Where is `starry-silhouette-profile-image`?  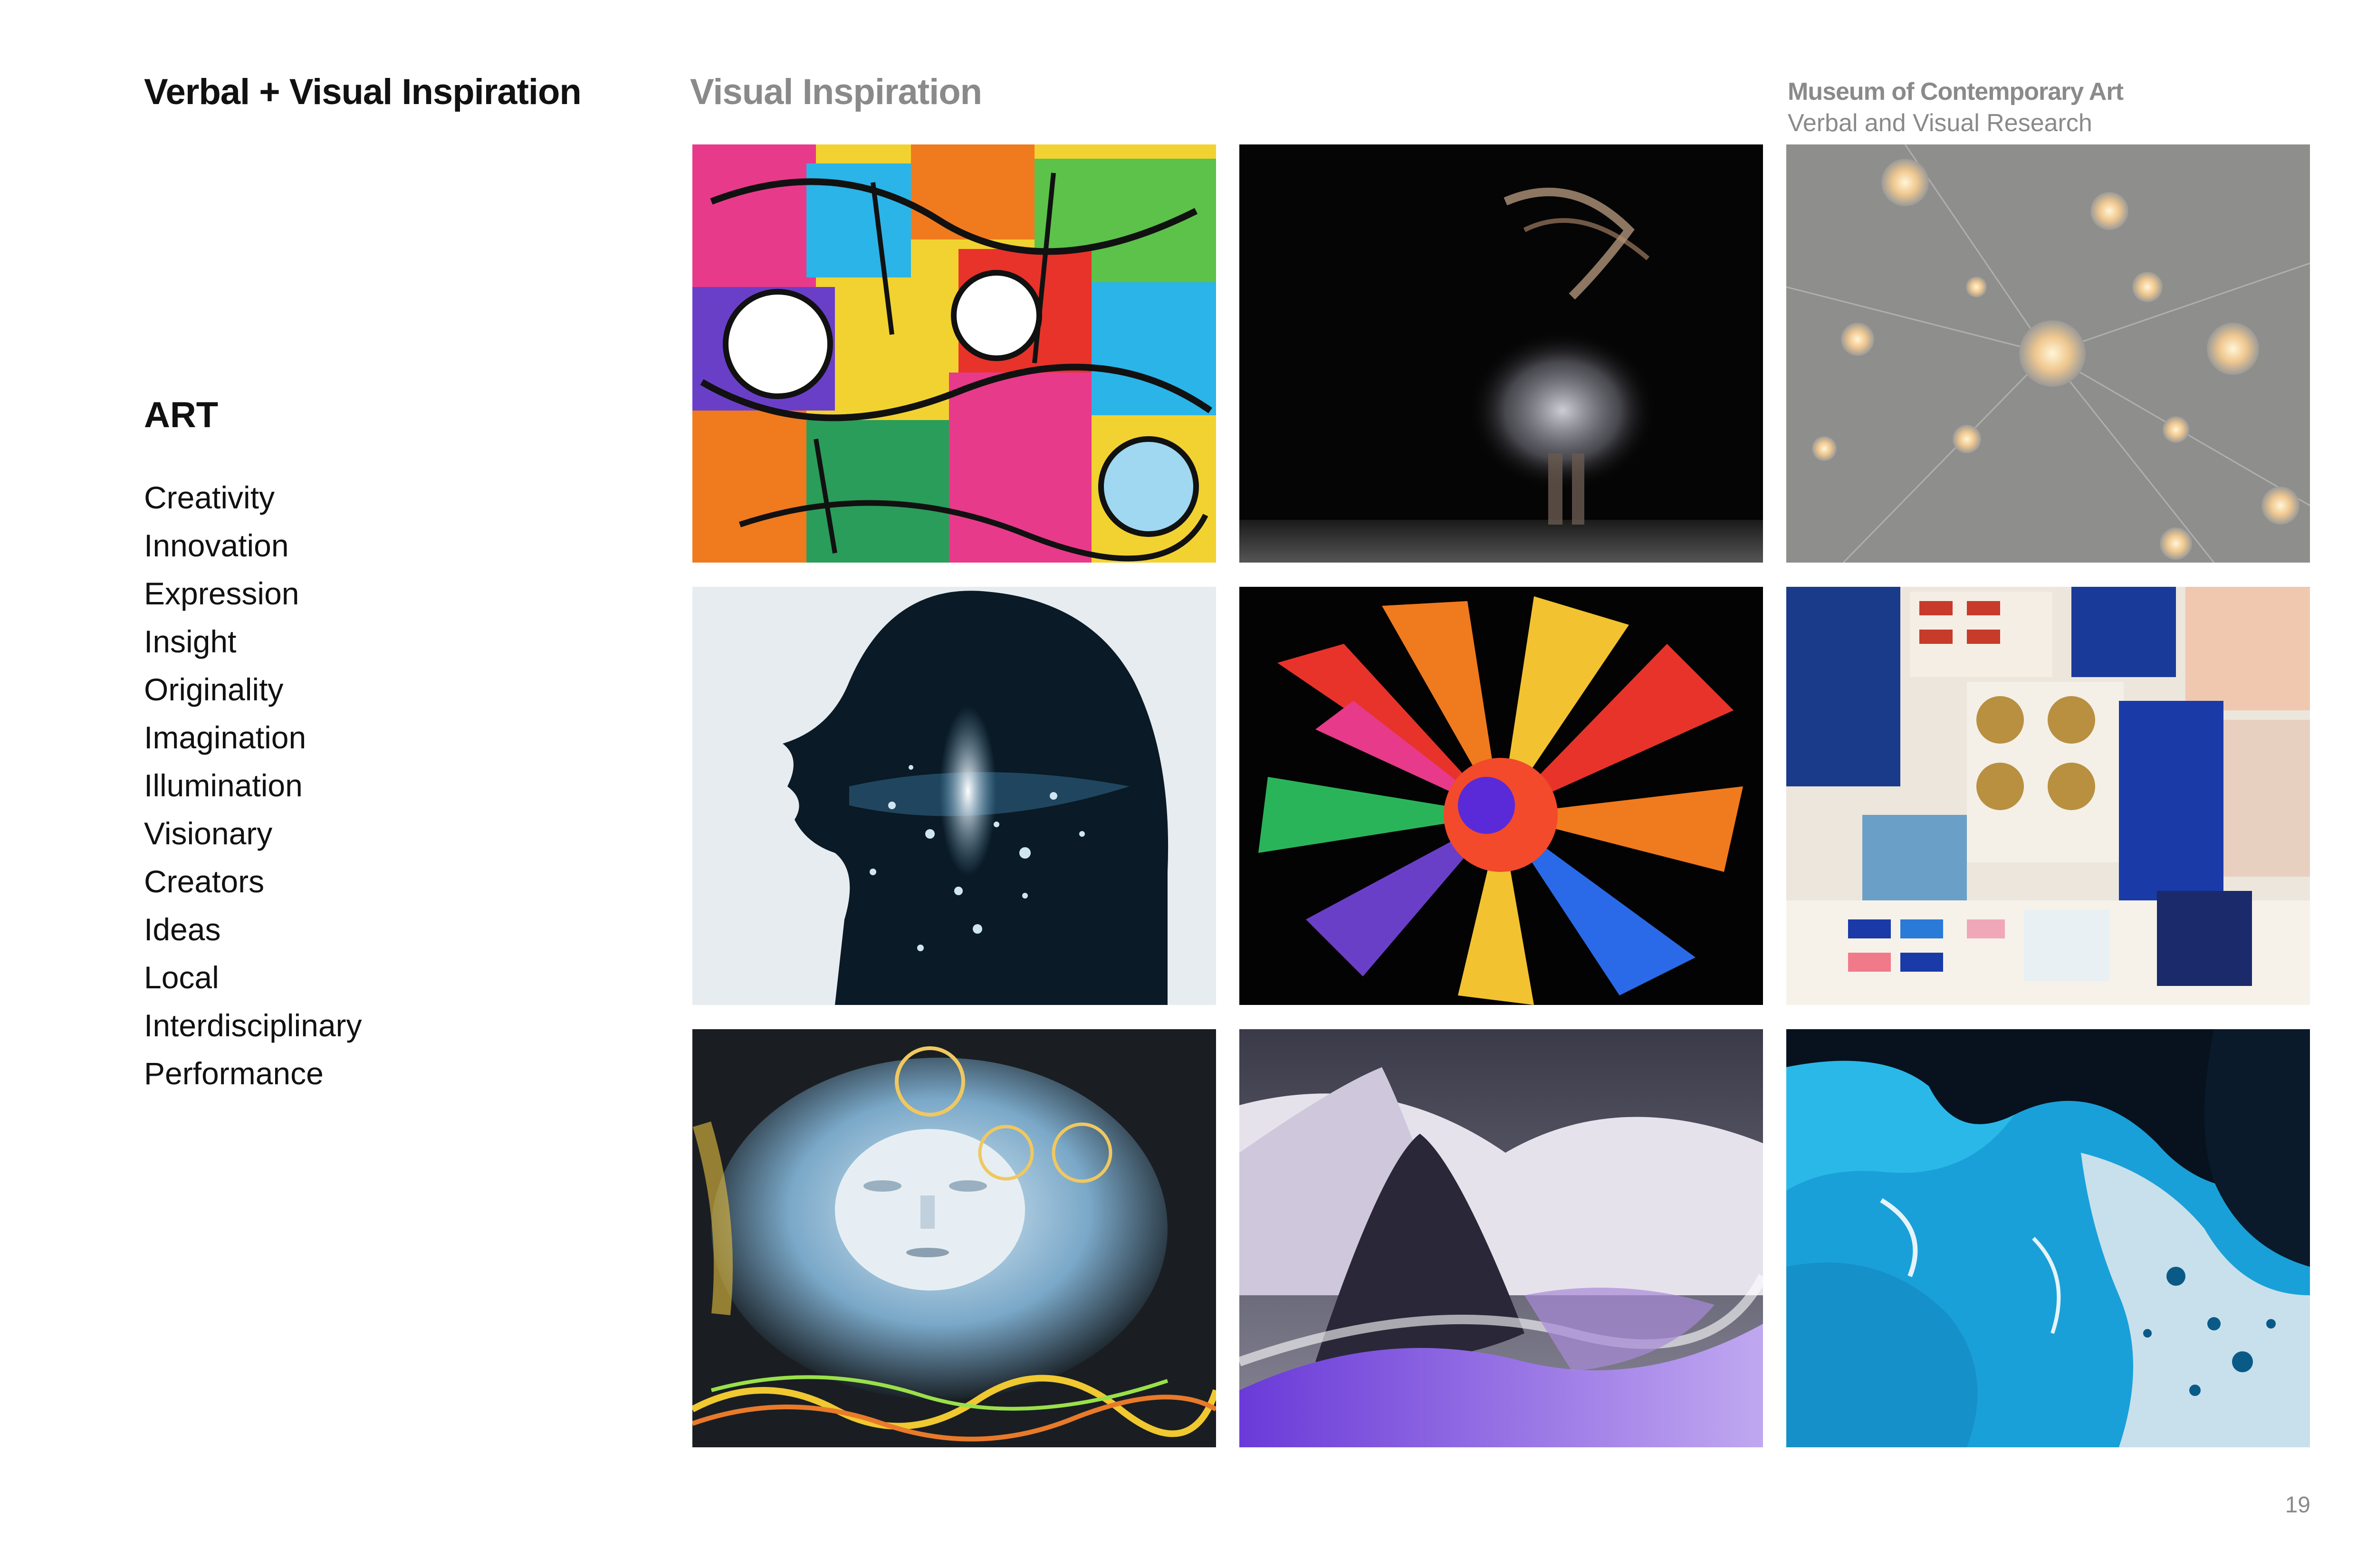
starry-silhouette-profile-image is located at coordinates (954, 796).